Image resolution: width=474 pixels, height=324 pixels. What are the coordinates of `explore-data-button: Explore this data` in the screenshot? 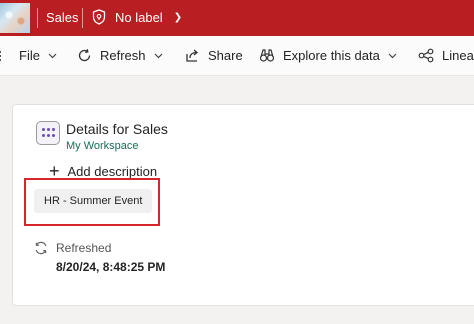 It's located at (328, 55).